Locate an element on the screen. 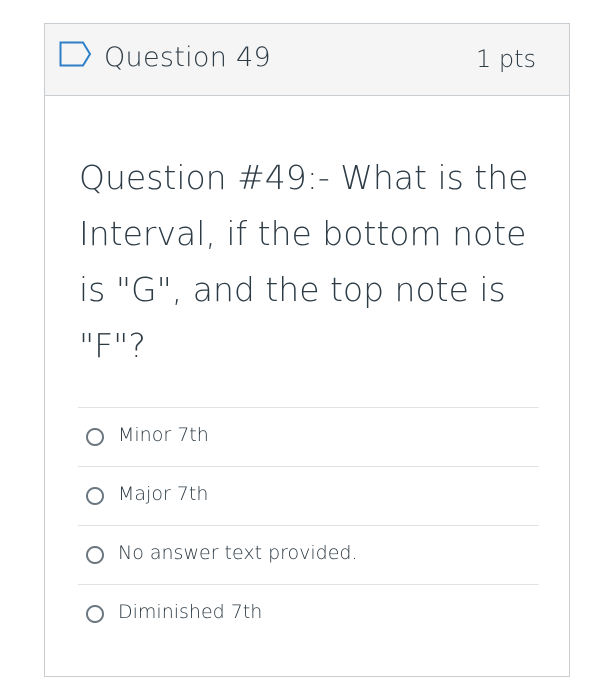 This screenshot has height=700, width=616. answer-option: Diminished 7th is located at coordinates (308, 613).